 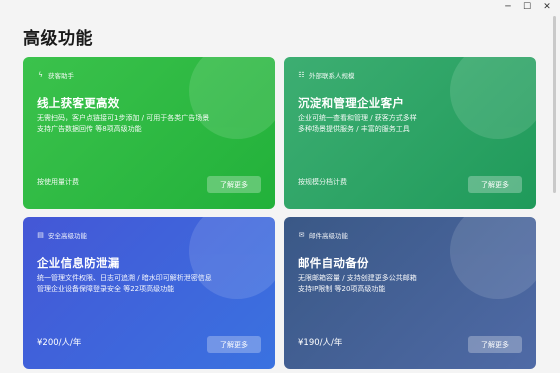 What do you see at coordinates (301, 75) in the screenshot?
I see `contacts-icon: ☷` at bounding box center [301, 75].